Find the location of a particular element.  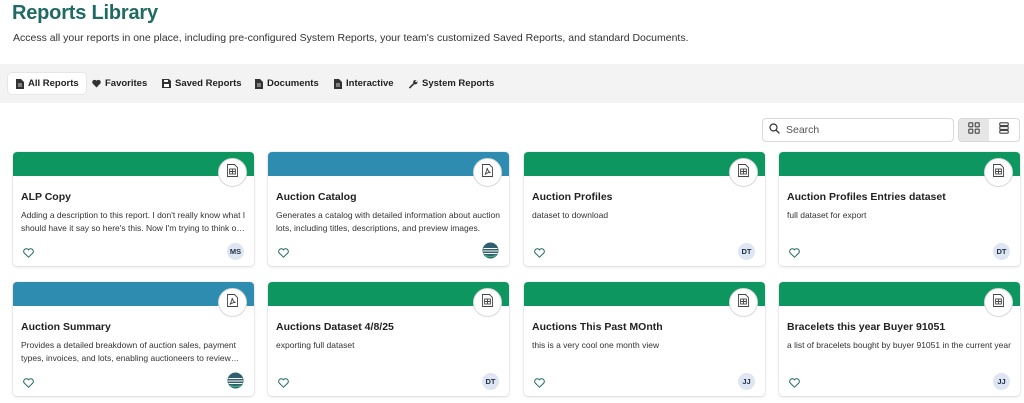

list-view-button is located at coordinates (1004, 130).